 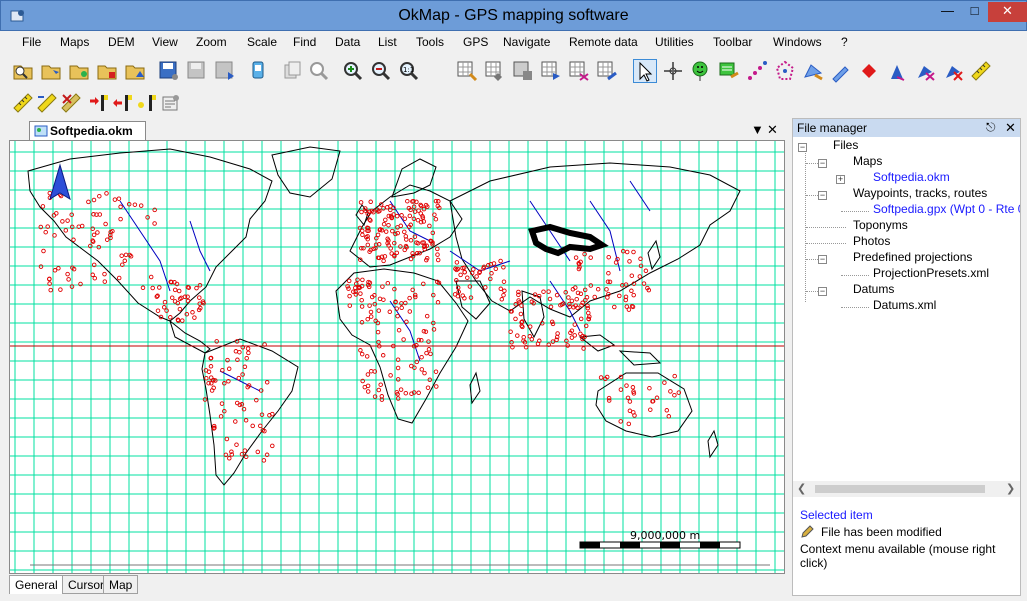 I want to click on maximize-button: □, so click(x=974, y=12).